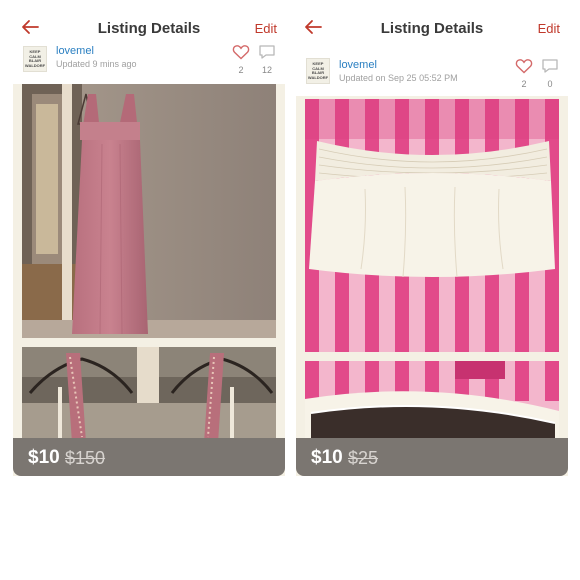 The image size is (580, 580). What do you see at coordinates (550, 73) in the screenshot?
I see `comment-button: 0` at bounding box center [550, 73].